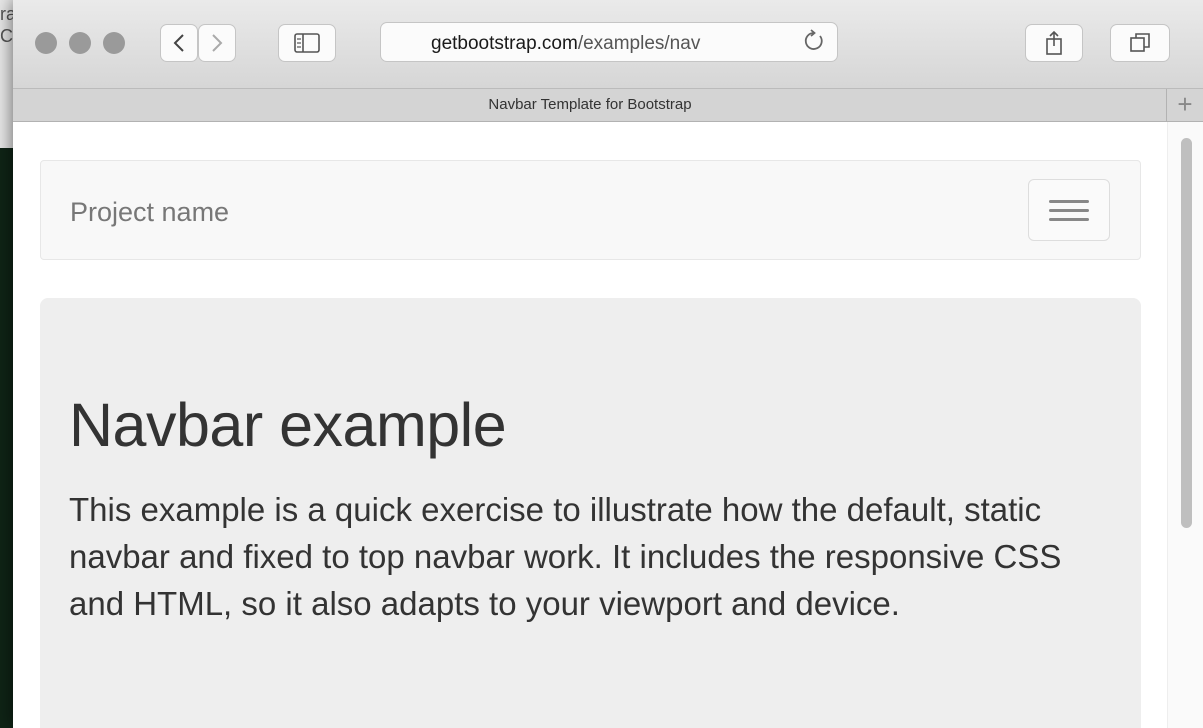  Describe the element at coordinates (1186, 333) in the screenshot. I see `scrollbar-thumb` at that location.